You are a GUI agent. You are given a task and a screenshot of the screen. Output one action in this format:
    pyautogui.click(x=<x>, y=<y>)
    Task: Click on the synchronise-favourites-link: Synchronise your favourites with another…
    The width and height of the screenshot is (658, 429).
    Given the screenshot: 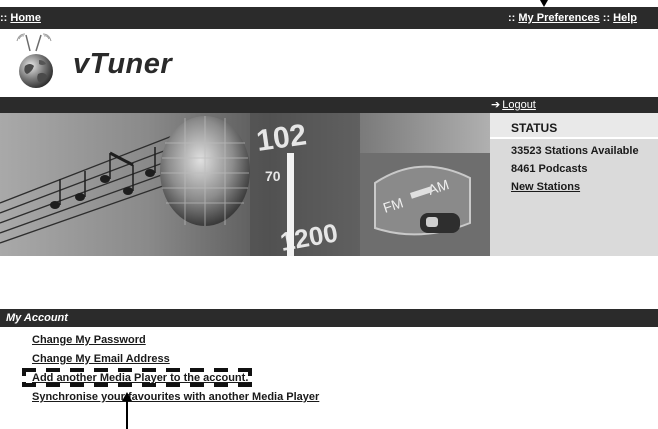 What is the action you would take?
    pyautogui.click(x=175, y=400)
    